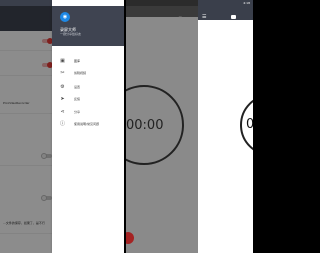 This screenshot has height=253, width=320. Describe the element at coordinates (62, 73) in the screenshot. I see `edit-icon: ✂` at that location.